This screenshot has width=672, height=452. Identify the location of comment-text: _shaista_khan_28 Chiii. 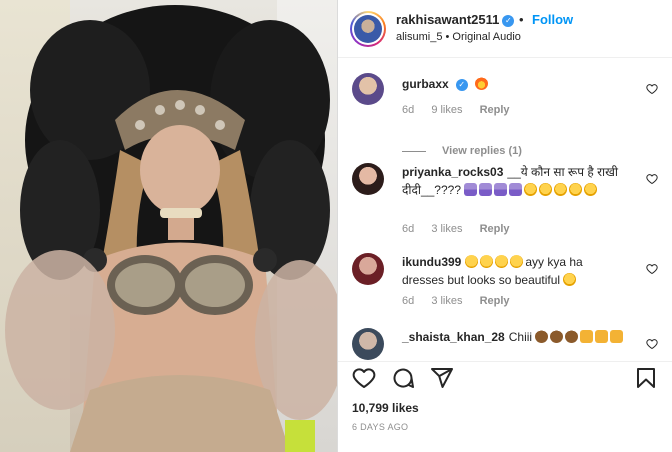
(514, 337).